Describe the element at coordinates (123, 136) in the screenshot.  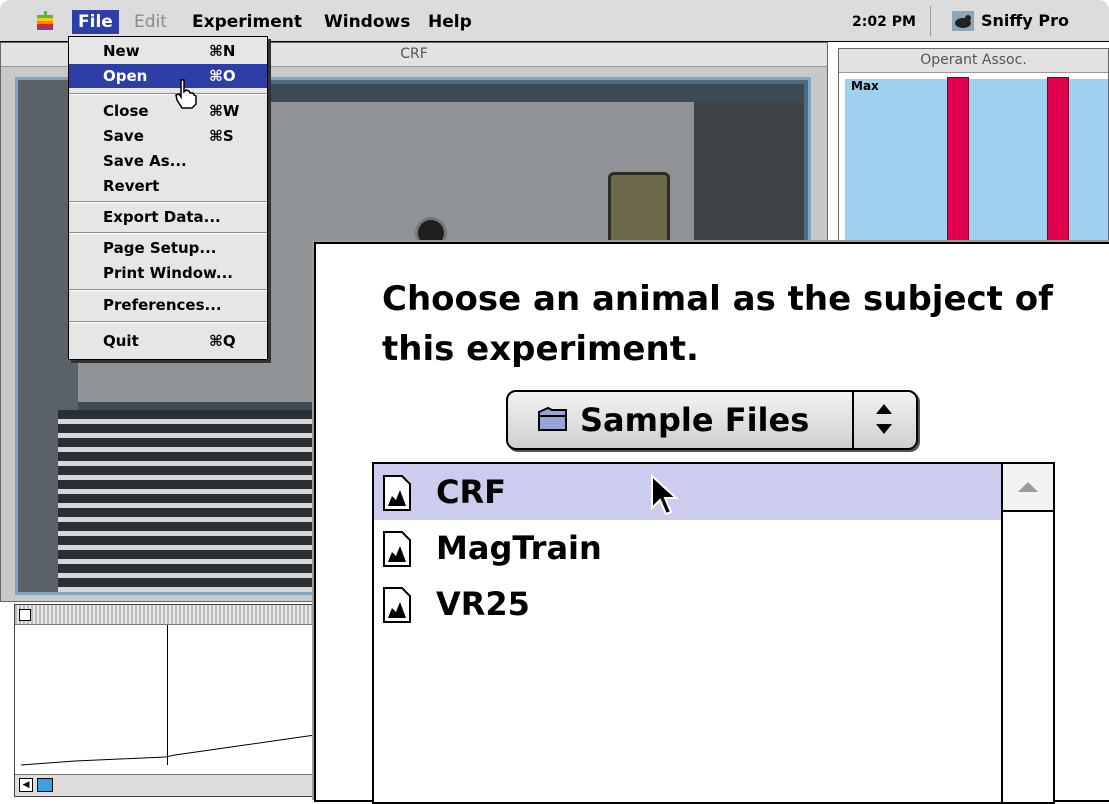
I see `menu-item-label: Save` at that location.